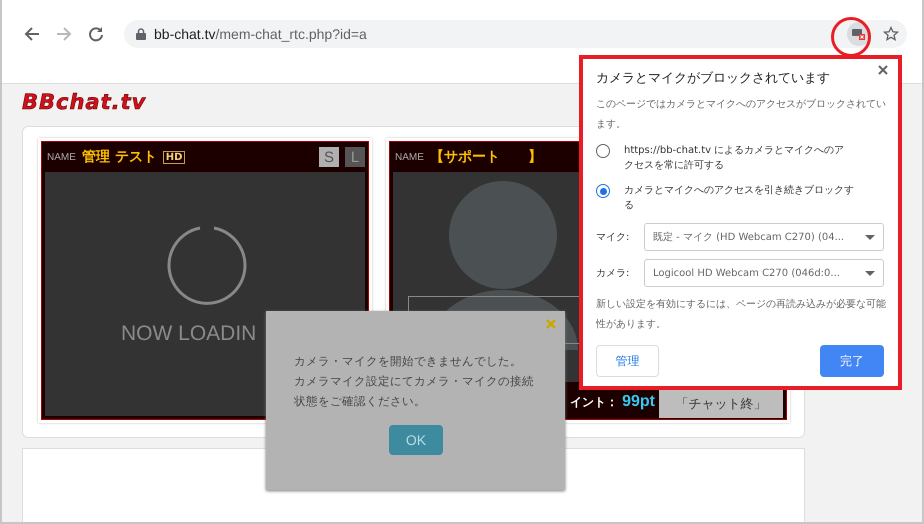  Describe the element at coordinates (515, 34) in the screenshot. I see `address-bar: bb-chat.tv/mem-chat_rtc.php?id=a` at that location.